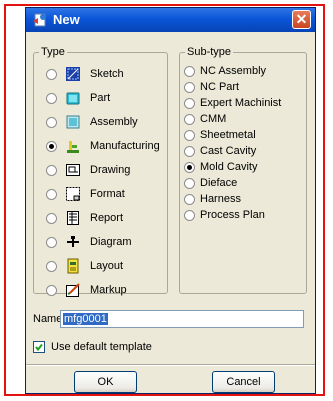 The height and width of the screenshot is (401, 333). Describe the element at coordinates (170, 20) in the screenshot. I see `title-bar: New ✕` at that location.